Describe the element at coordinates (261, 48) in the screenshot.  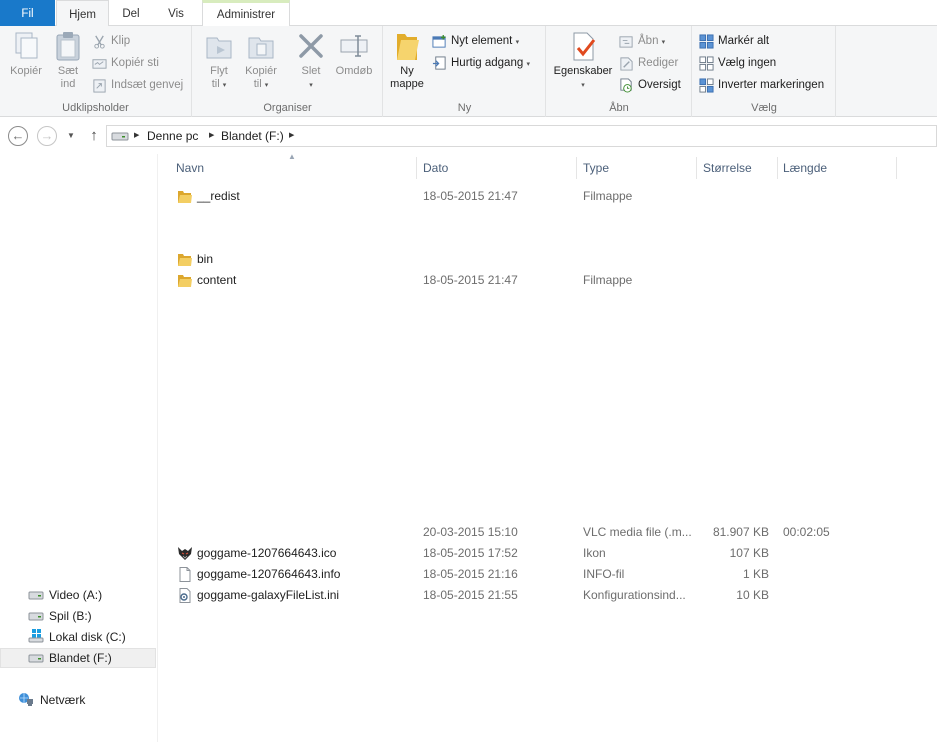
I see `copy-to-icon` at that location.